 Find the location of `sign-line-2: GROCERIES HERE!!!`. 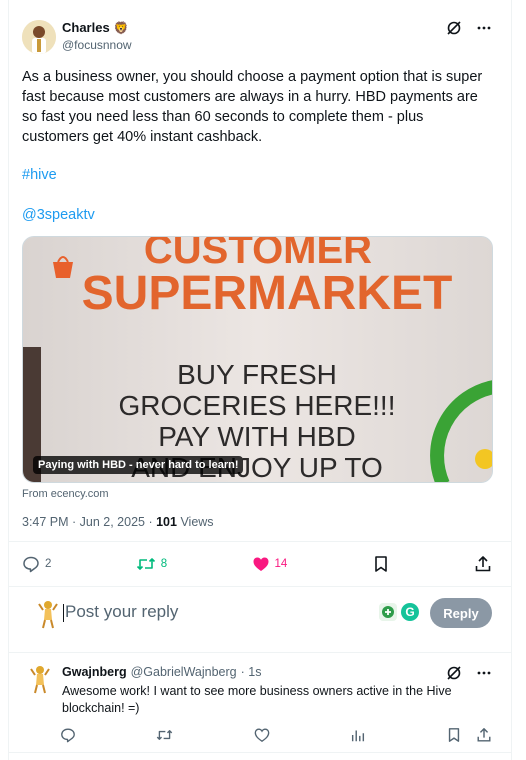

sign-line-2: GROCERIES HERE!!! is located at coordinates (257, 405).